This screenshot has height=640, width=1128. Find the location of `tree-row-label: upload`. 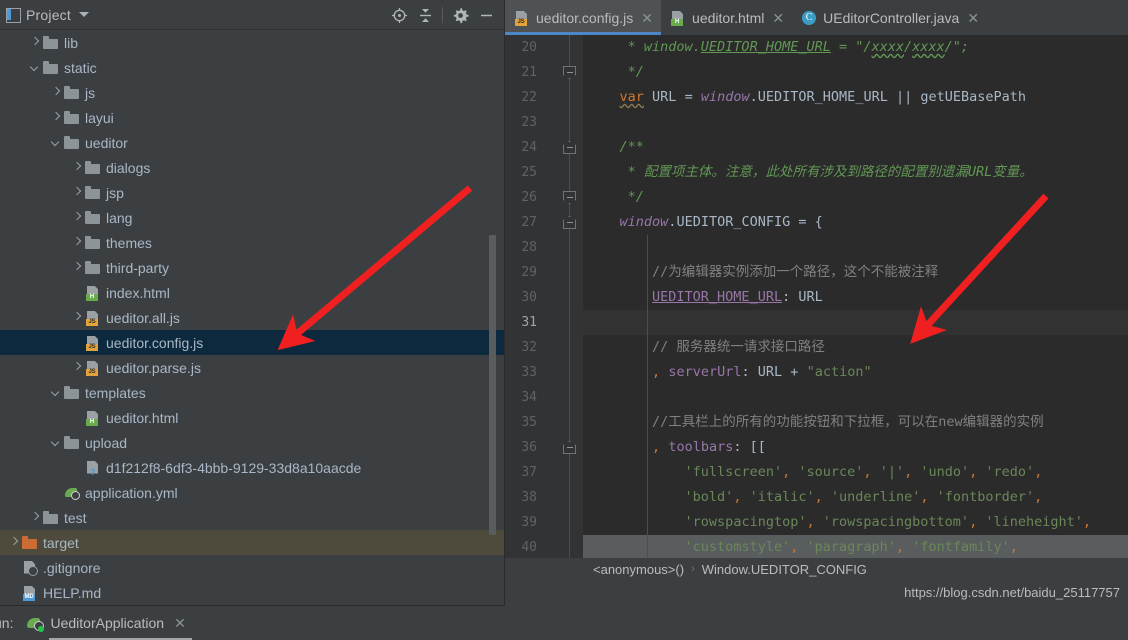

tree-row-label: upload is located at coordinates (106, 442).